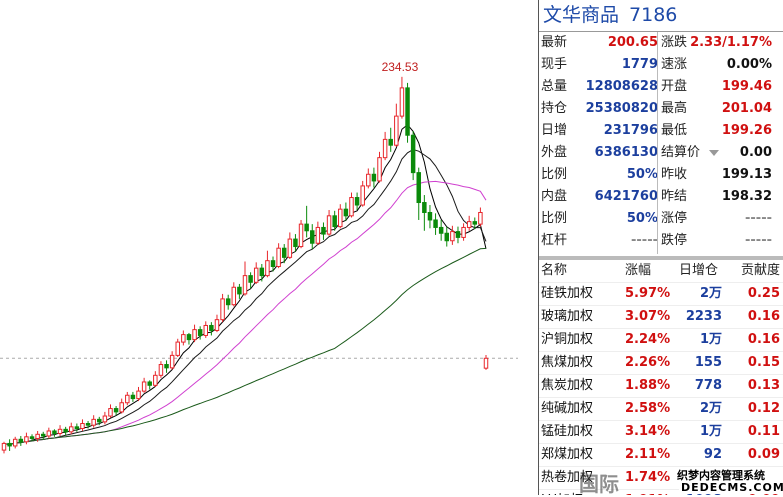 Image resolution: width=783 pixels, height=497 pixels. I want to click on quote-value: 6386130, so click(626, 152).